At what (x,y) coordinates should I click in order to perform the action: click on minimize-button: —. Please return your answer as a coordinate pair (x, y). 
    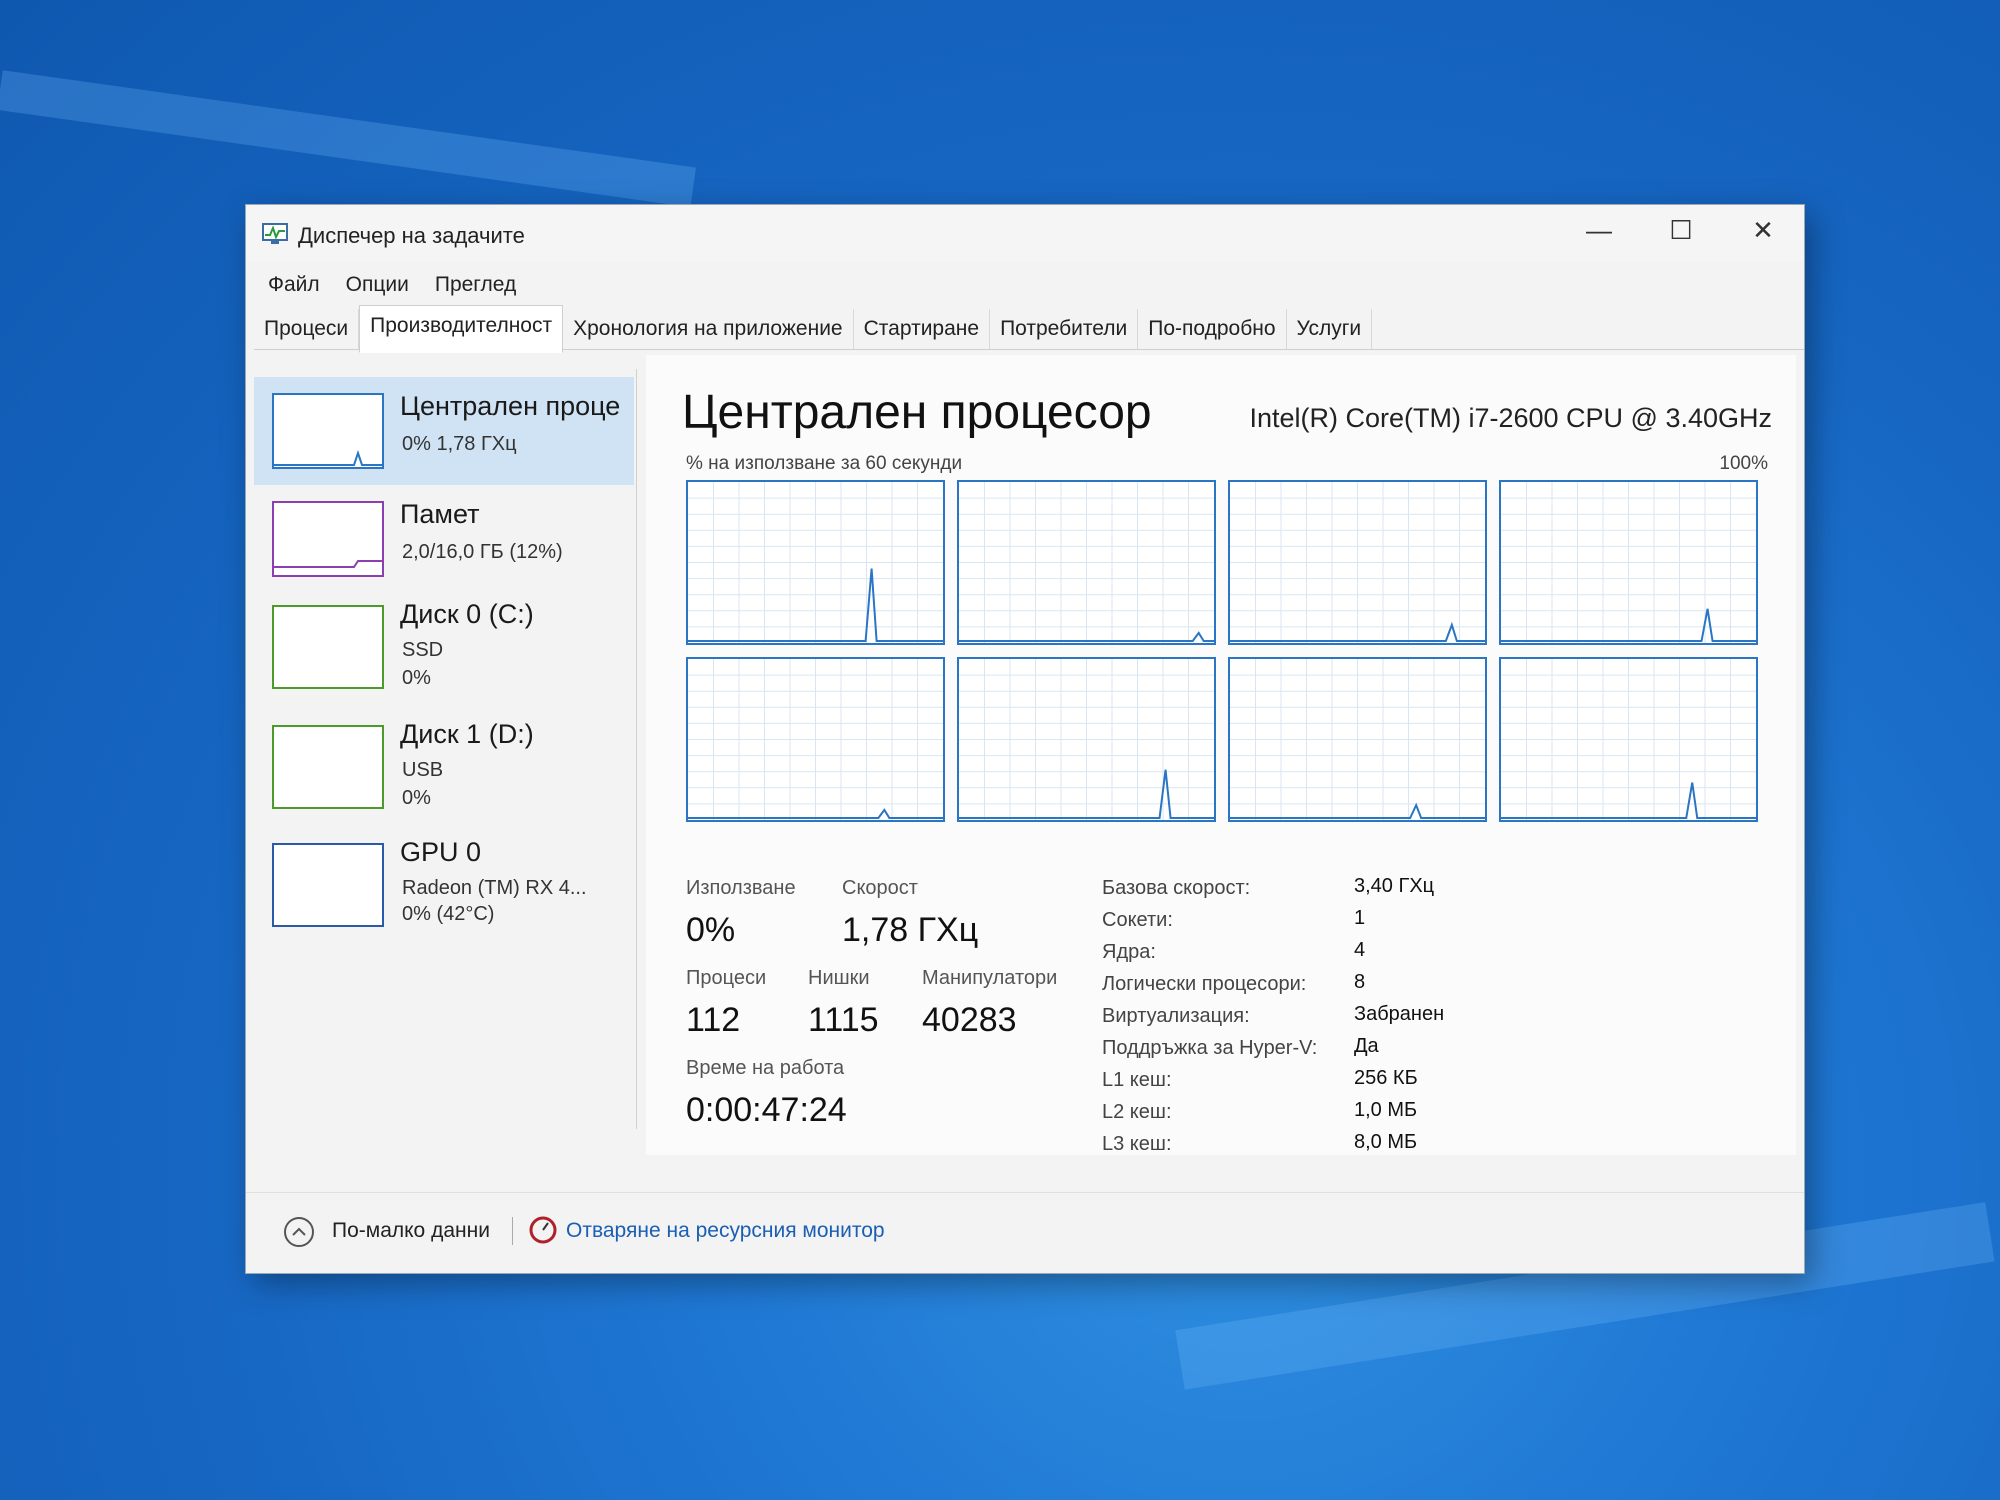
    Looking at the image, I should click on (1599, 230).